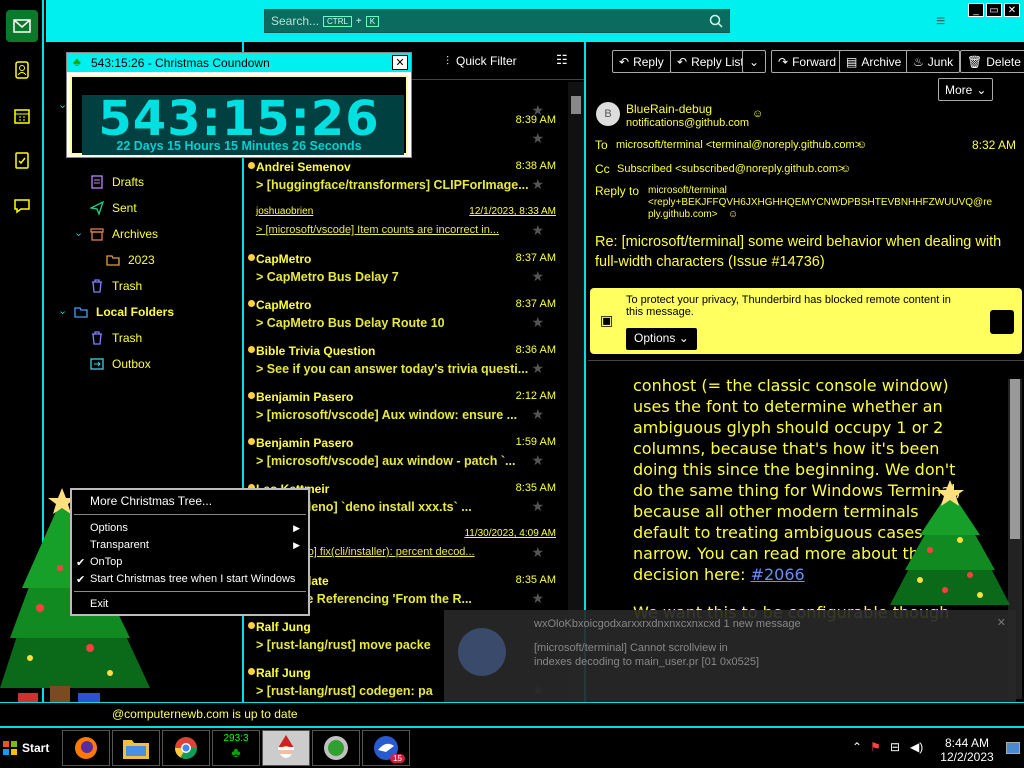  Describe the element at coordinates (857, 747) in the screenshot. I see `tray-expand-icon: ⌃` at that location.